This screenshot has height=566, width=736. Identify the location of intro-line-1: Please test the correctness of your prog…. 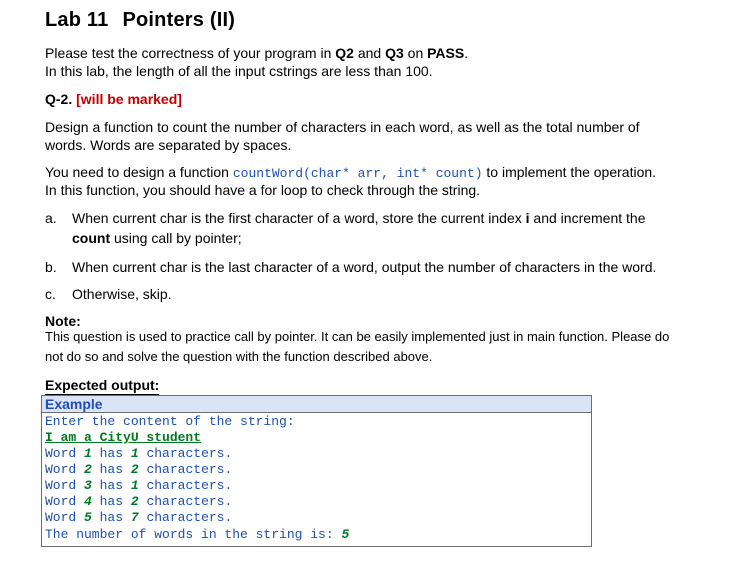
(256, 53).